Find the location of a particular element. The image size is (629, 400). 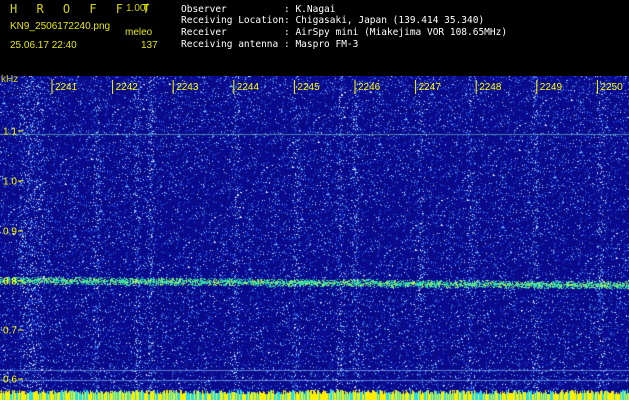

meteor-count: 137 is located at coordinates (149, 45).